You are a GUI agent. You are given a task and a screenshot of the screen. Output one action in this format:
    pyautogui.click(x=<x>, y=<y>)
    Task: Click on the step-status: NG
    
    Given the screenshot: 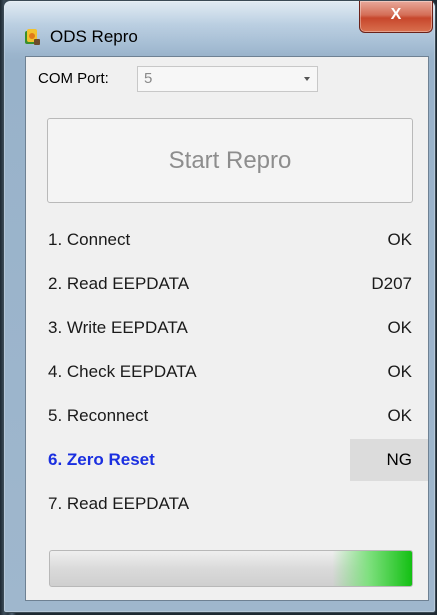 What is the action you would take?
    pyautogui.click(x=399, y=459)
    